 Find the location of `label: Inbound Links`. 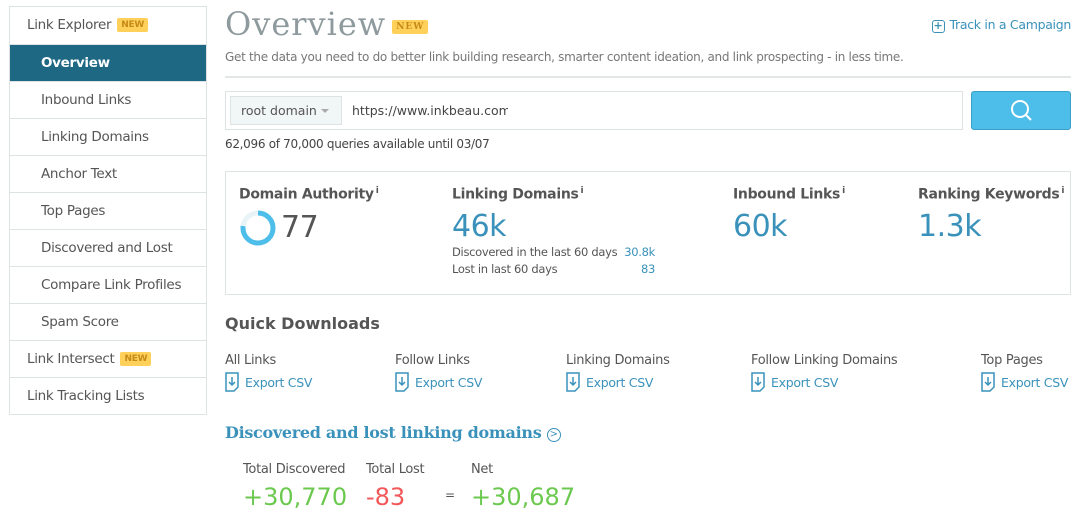

label: Inbound Links is located at coordinates (787, 194).